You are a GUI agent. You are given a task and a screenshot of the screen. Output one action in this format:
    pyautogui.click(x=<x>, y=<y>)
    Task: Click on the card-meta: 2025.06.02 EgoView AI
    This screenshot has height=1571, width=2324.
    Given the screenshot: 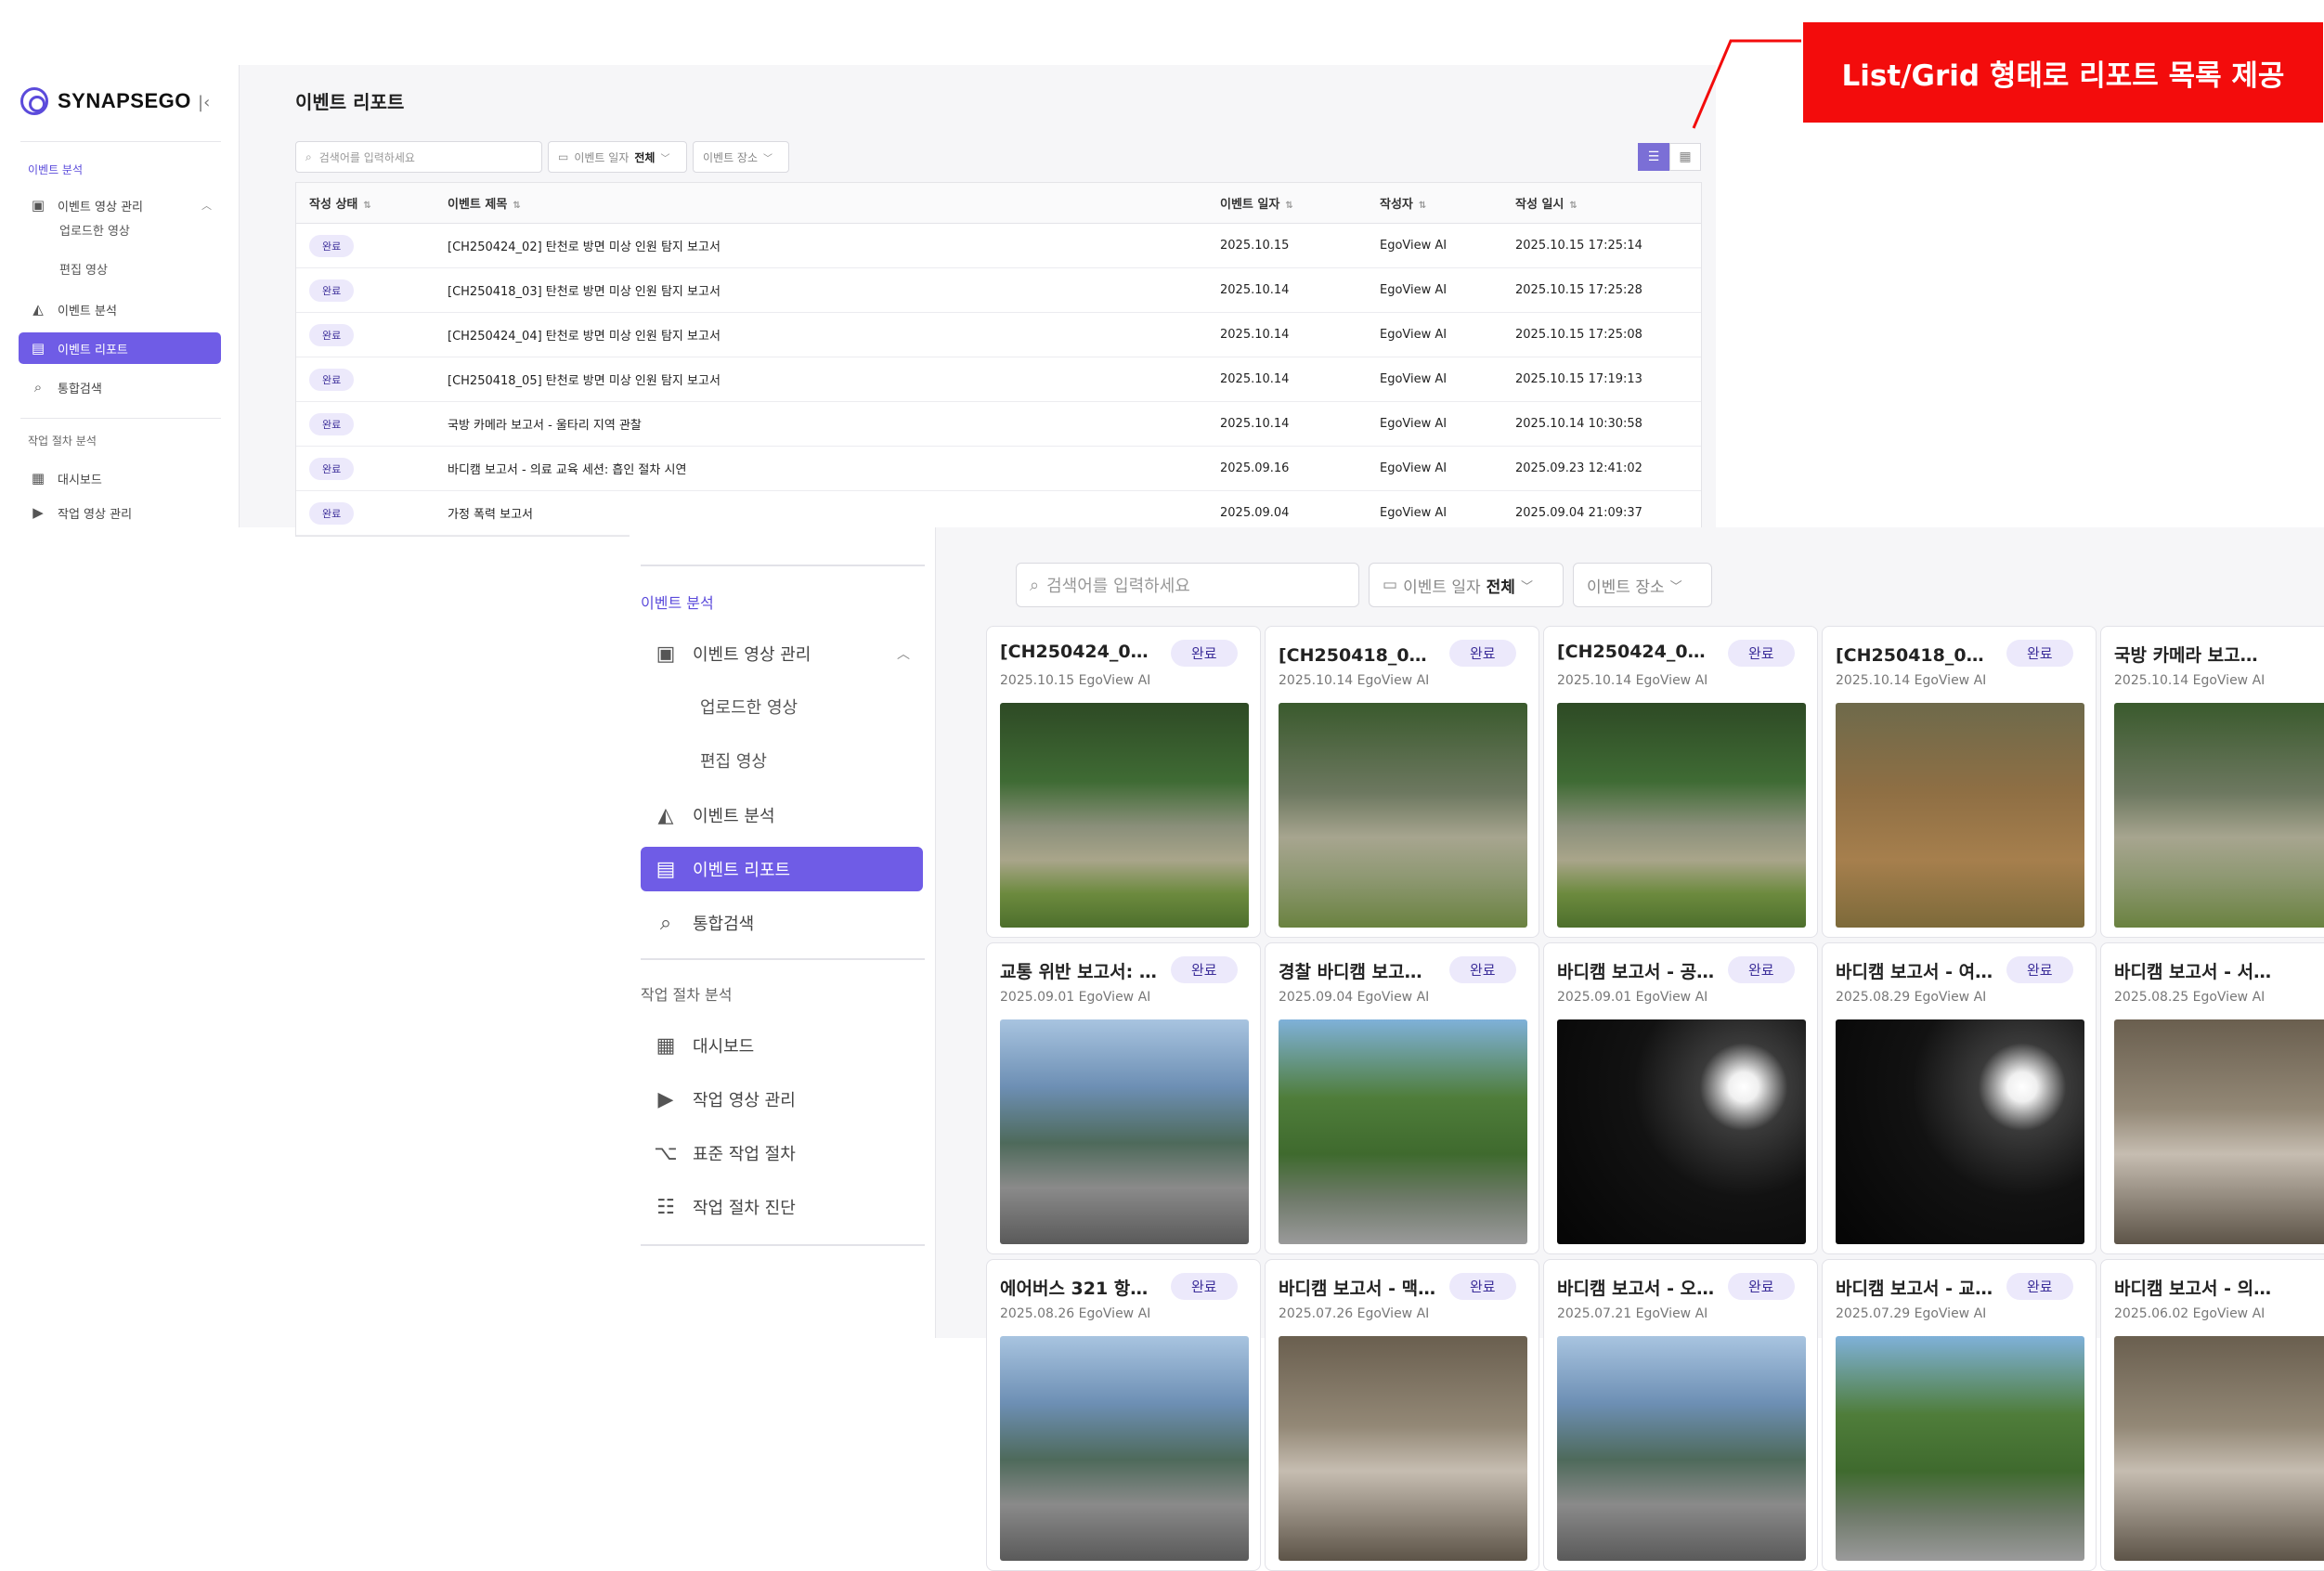 What is the action you would take?
    pyautogui.click(x=2190, y=1313)
    